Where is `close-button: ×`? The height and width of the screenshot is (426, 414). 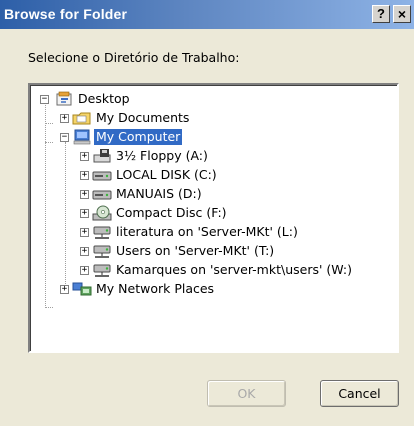 close-button: × is located at coordinates (402, 14).